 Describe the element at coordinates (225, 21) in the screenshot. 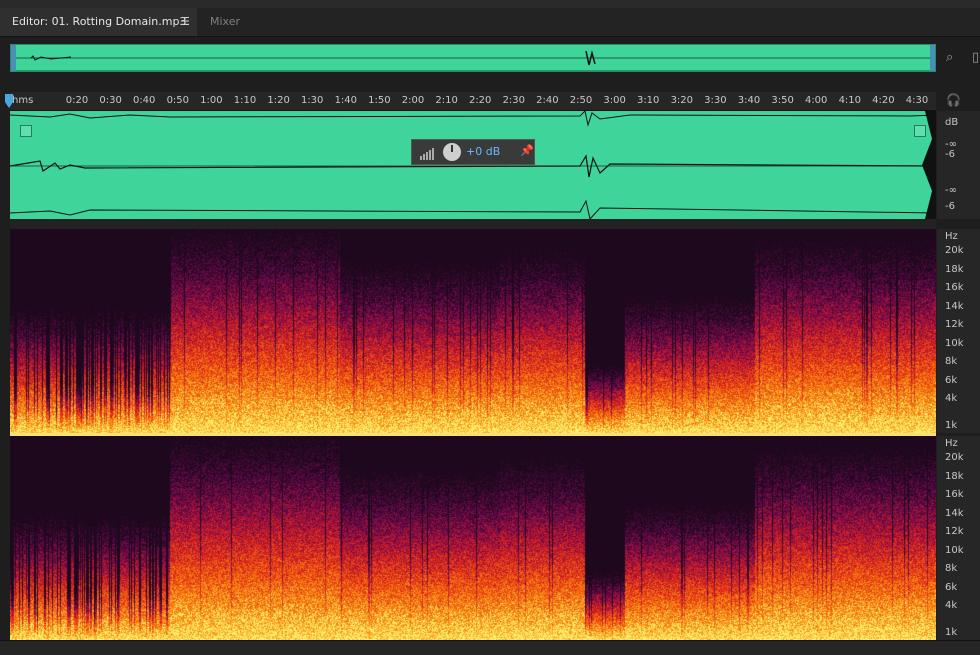

I see `tab-mixer-label: Mixer` at that location.